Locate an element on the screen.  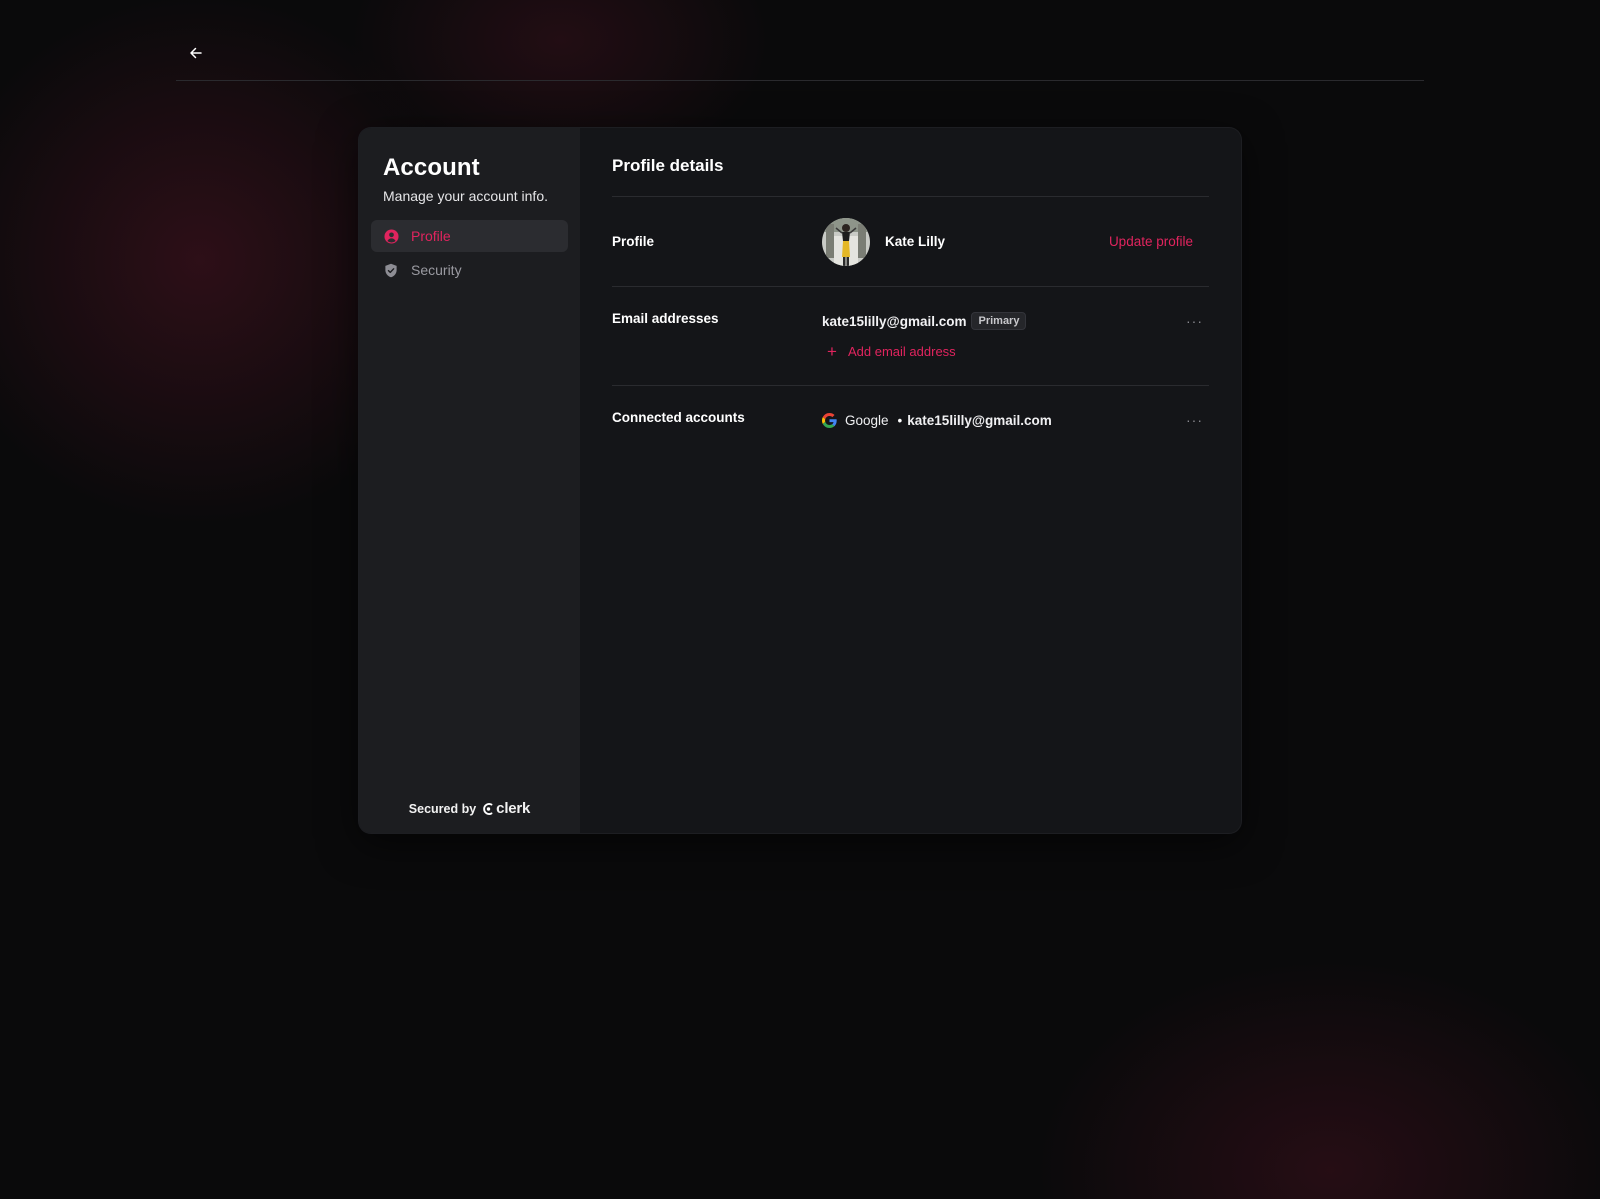
secured-by-footer: Secured by clerk is located at coordinates (469, 808).